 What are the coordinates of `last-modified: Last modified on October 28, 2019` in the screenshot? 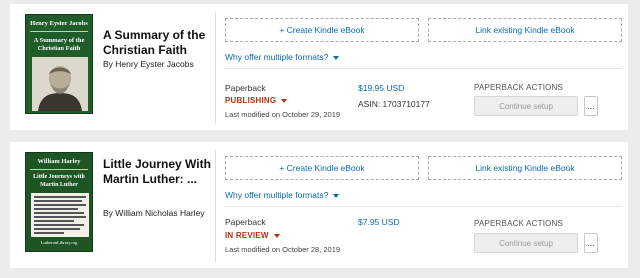 It's located at (283, 249).